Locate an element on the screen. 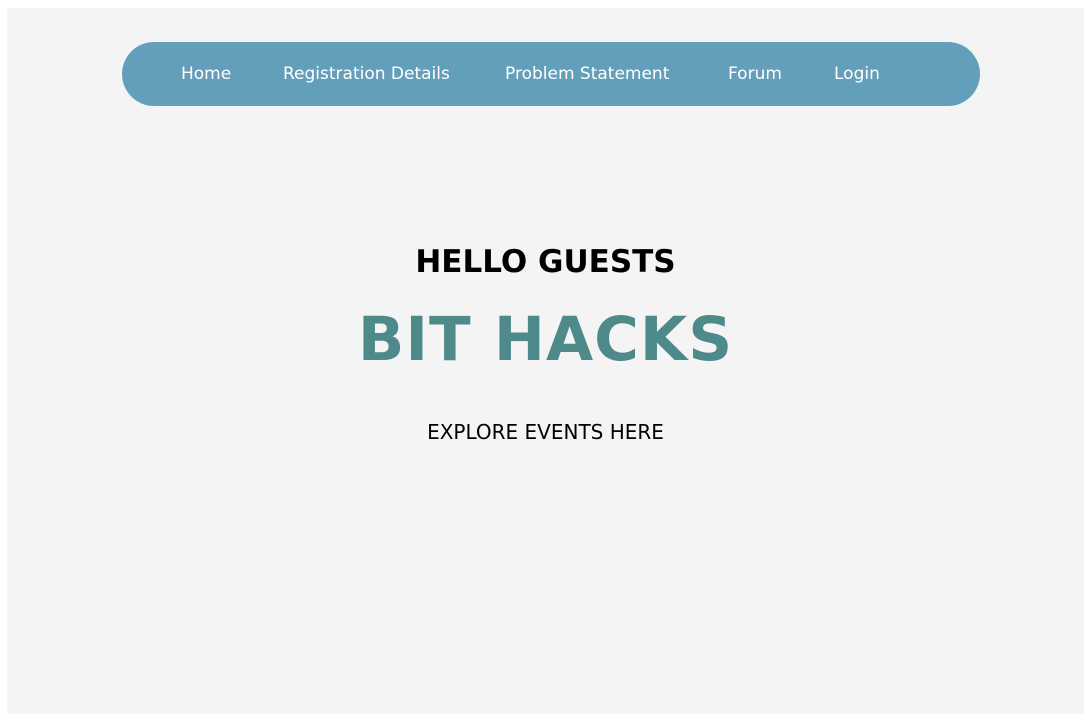 This screenshot has height=715, width=1089. hero-title: BIT HACKS is located at coordinates (545, 339).